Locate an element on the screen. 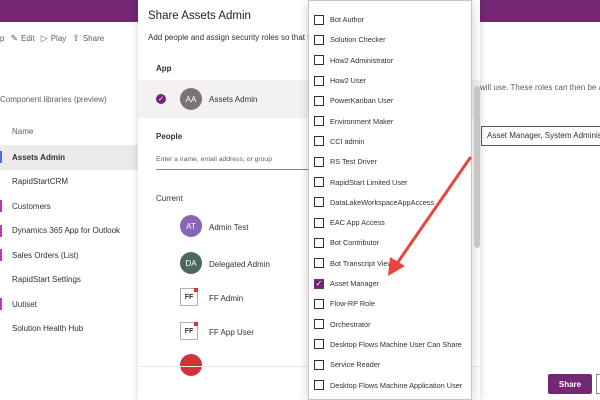 The image size is (600, 400). app-list-item-label: Customers is located at coordinates (31, 206).